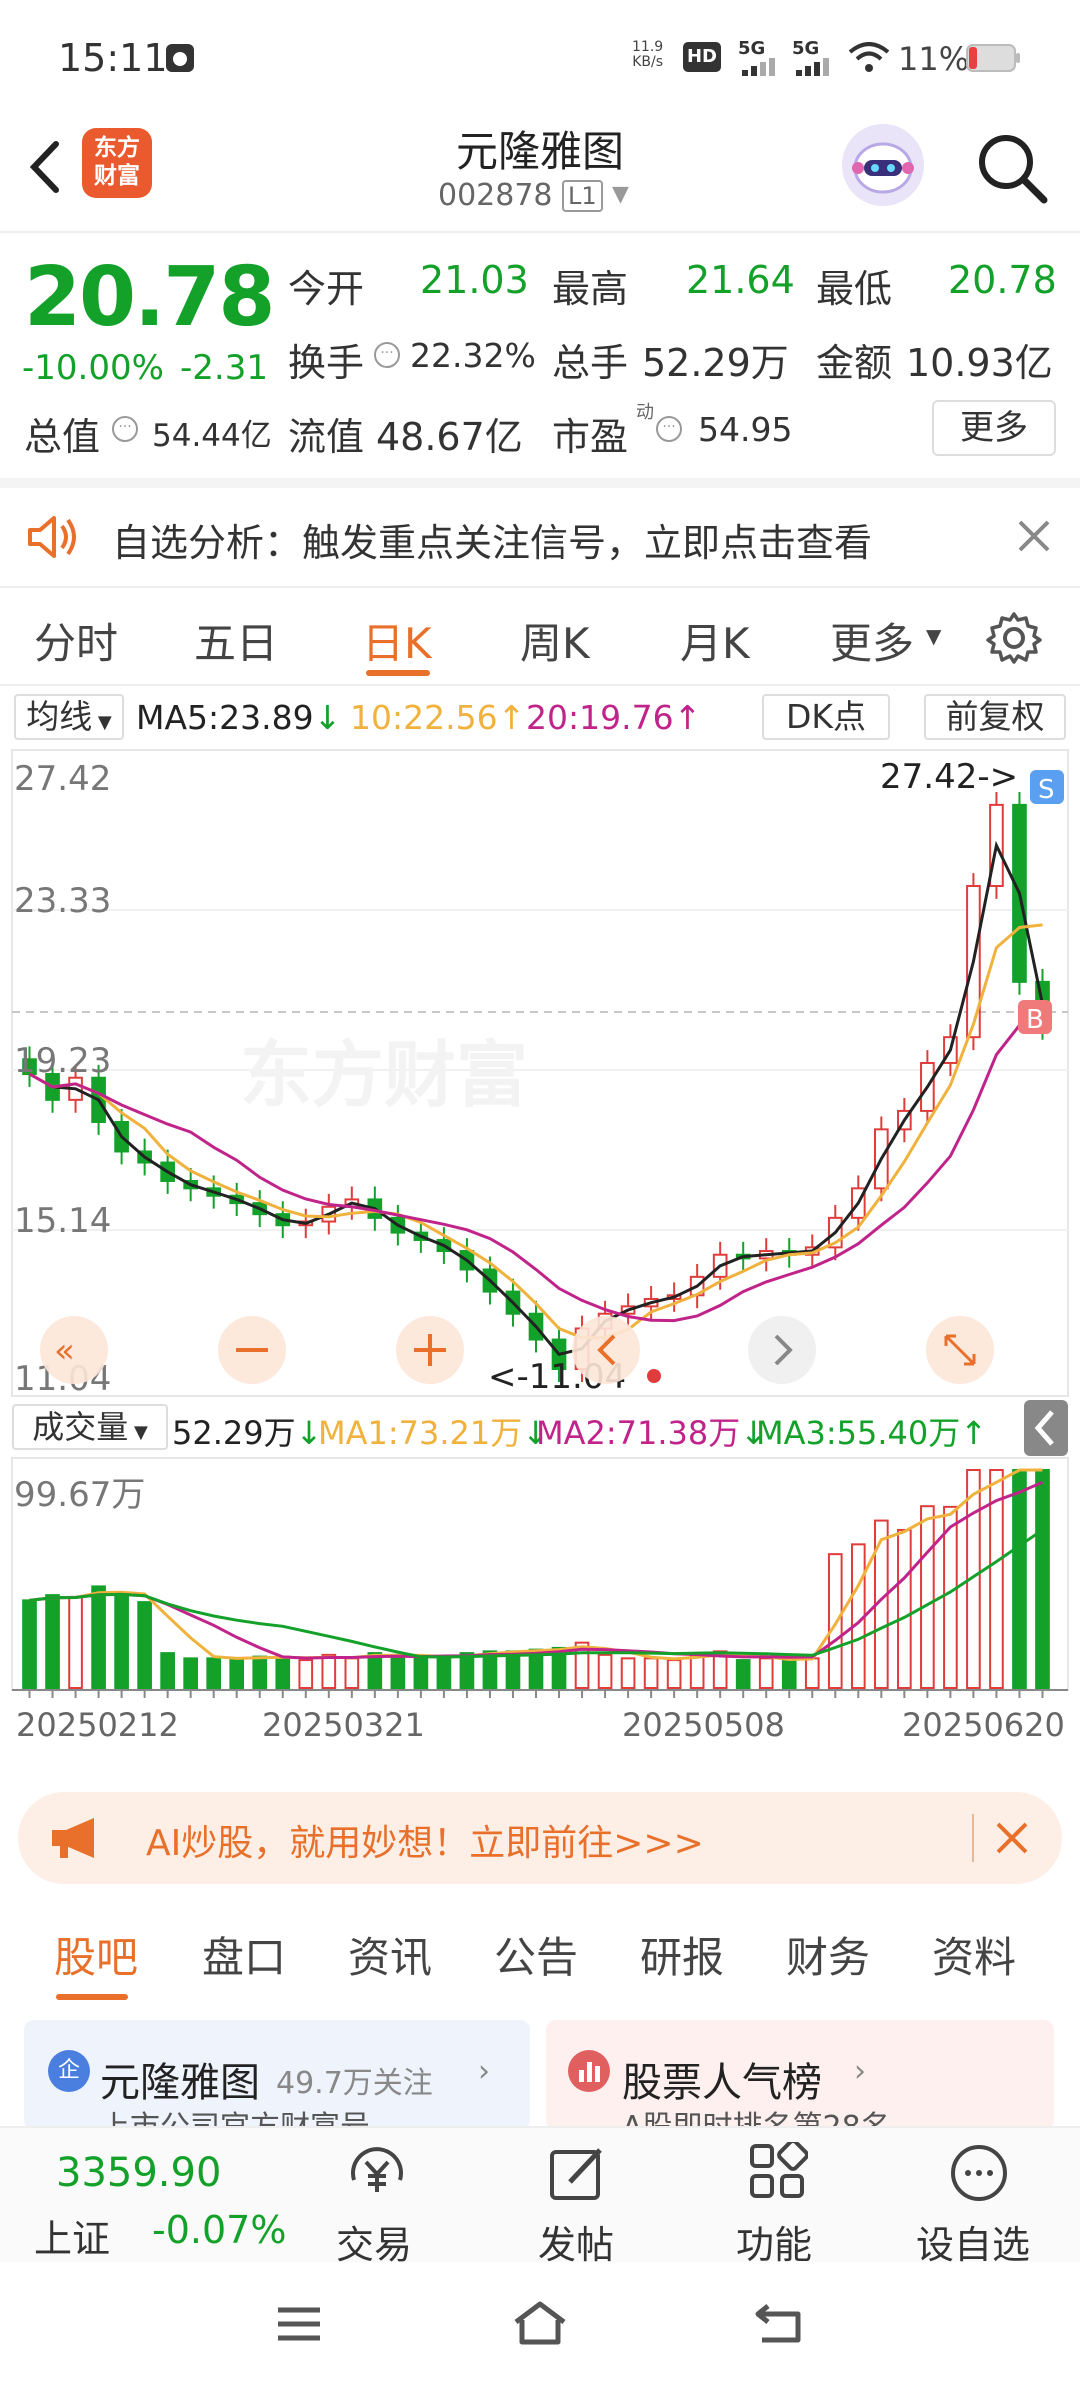 Image resolution: width=1080 pixels, height=2388 pixels. What do you see at coordinates (92, 1997) in the screenshot?
I see `active-tab-indicator` at bounding box center [92, 1997].